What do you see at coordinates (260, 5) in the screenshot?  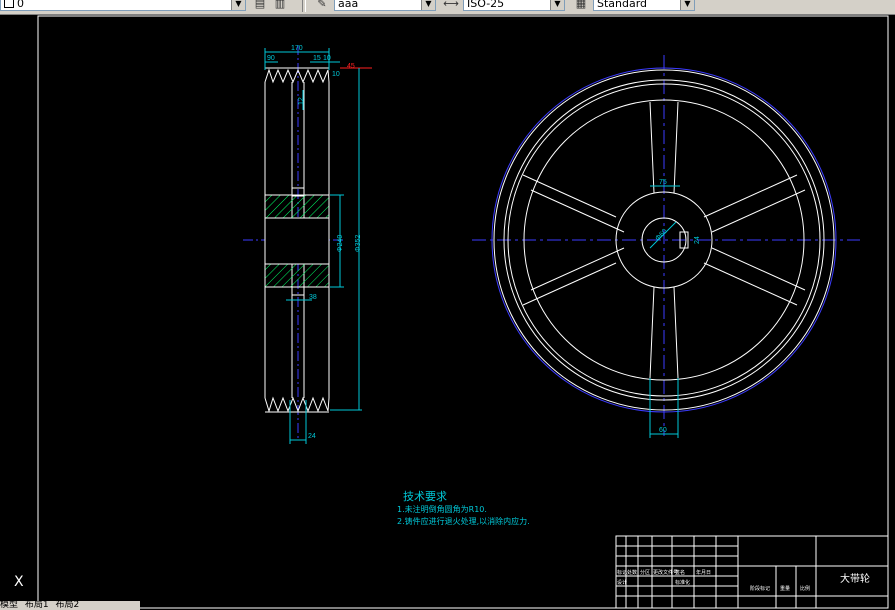 I see `layer-states-icon: ▤` at bounding box center [260, 5].